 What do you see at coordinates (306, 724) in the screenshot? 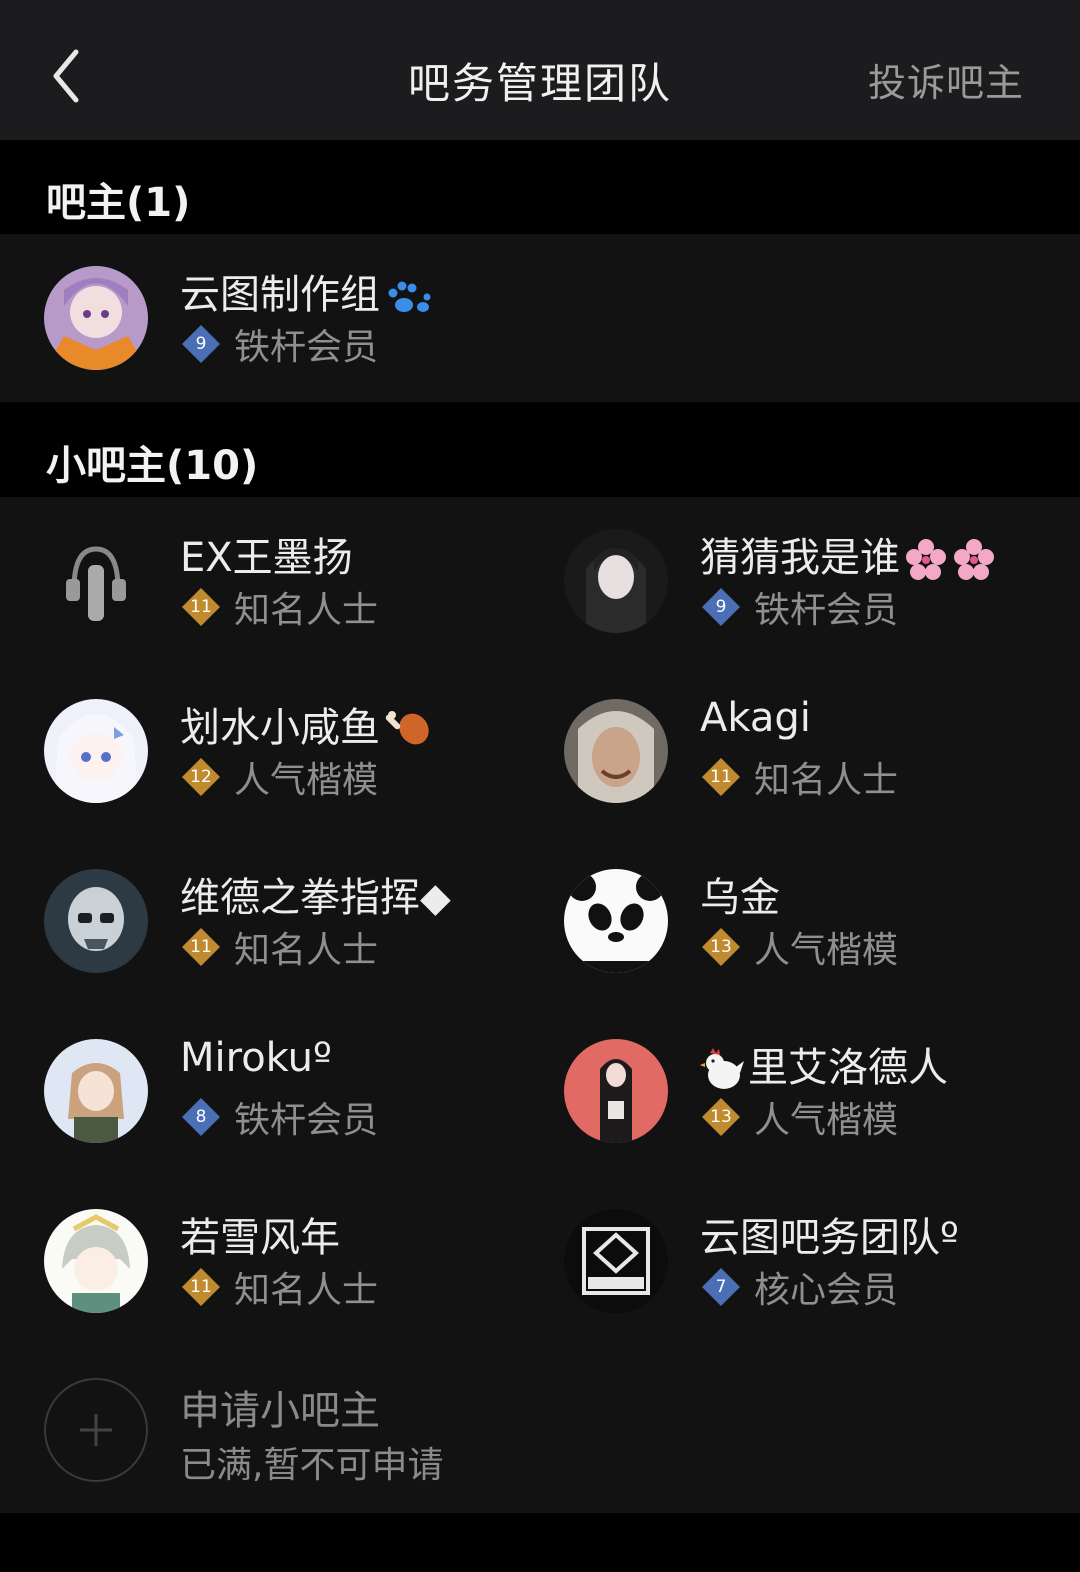
I see `member-name: 划水小咸鱼` at bounding box center [306, 724].